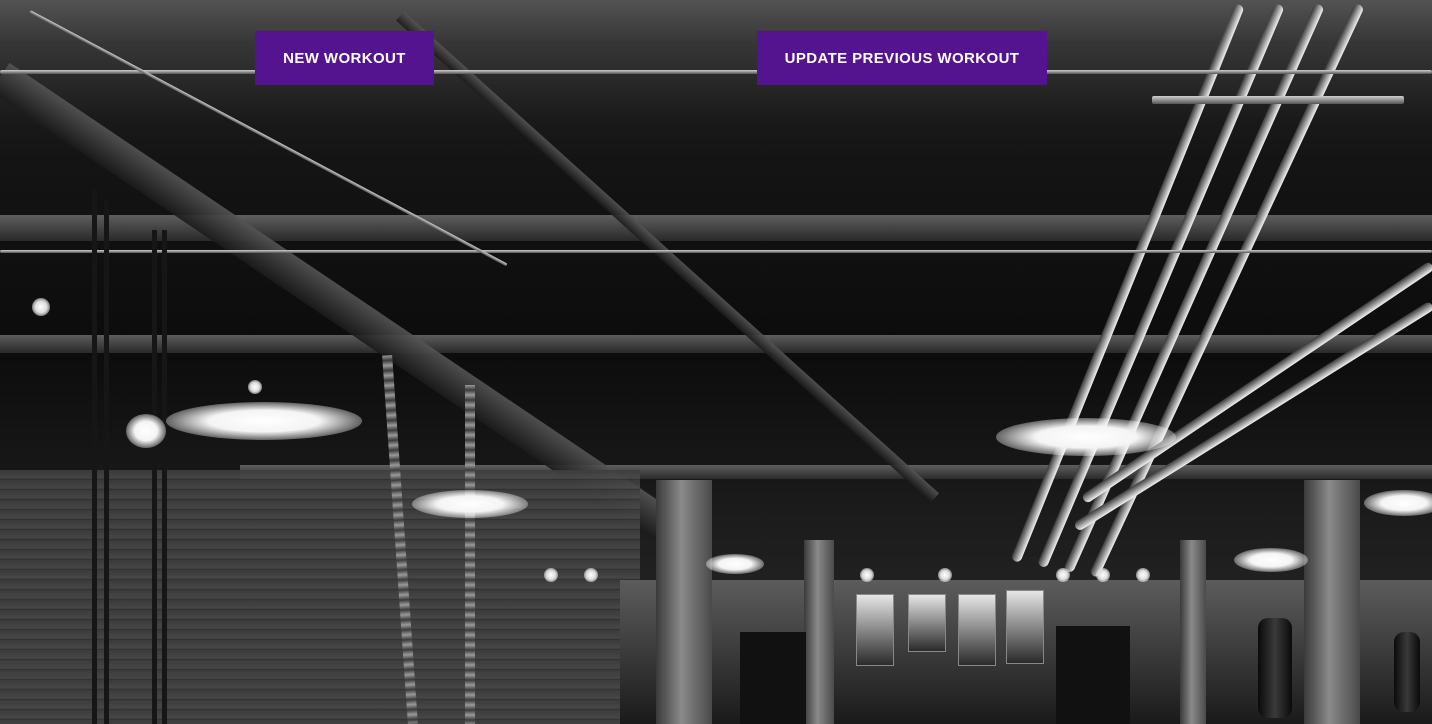 This screenshot has height=724, width=1432. Describe the element at coordinates (716, 344) in the screenshot. I see `ceiling-beam` at that location.